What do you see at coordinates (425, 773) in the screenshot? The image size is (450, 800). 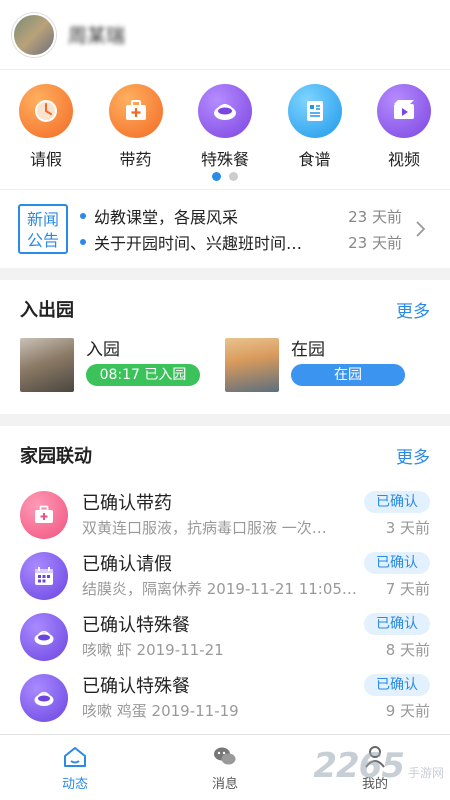 I see `watermark-subtext: 手游网` at bounding box center [425, 773].